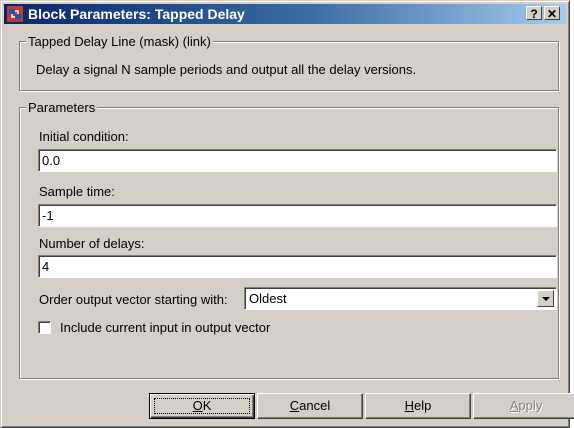  Describe the element at coordinates (400, 298) in the screenshot. I see `order-output-select: Oldest` at that location.